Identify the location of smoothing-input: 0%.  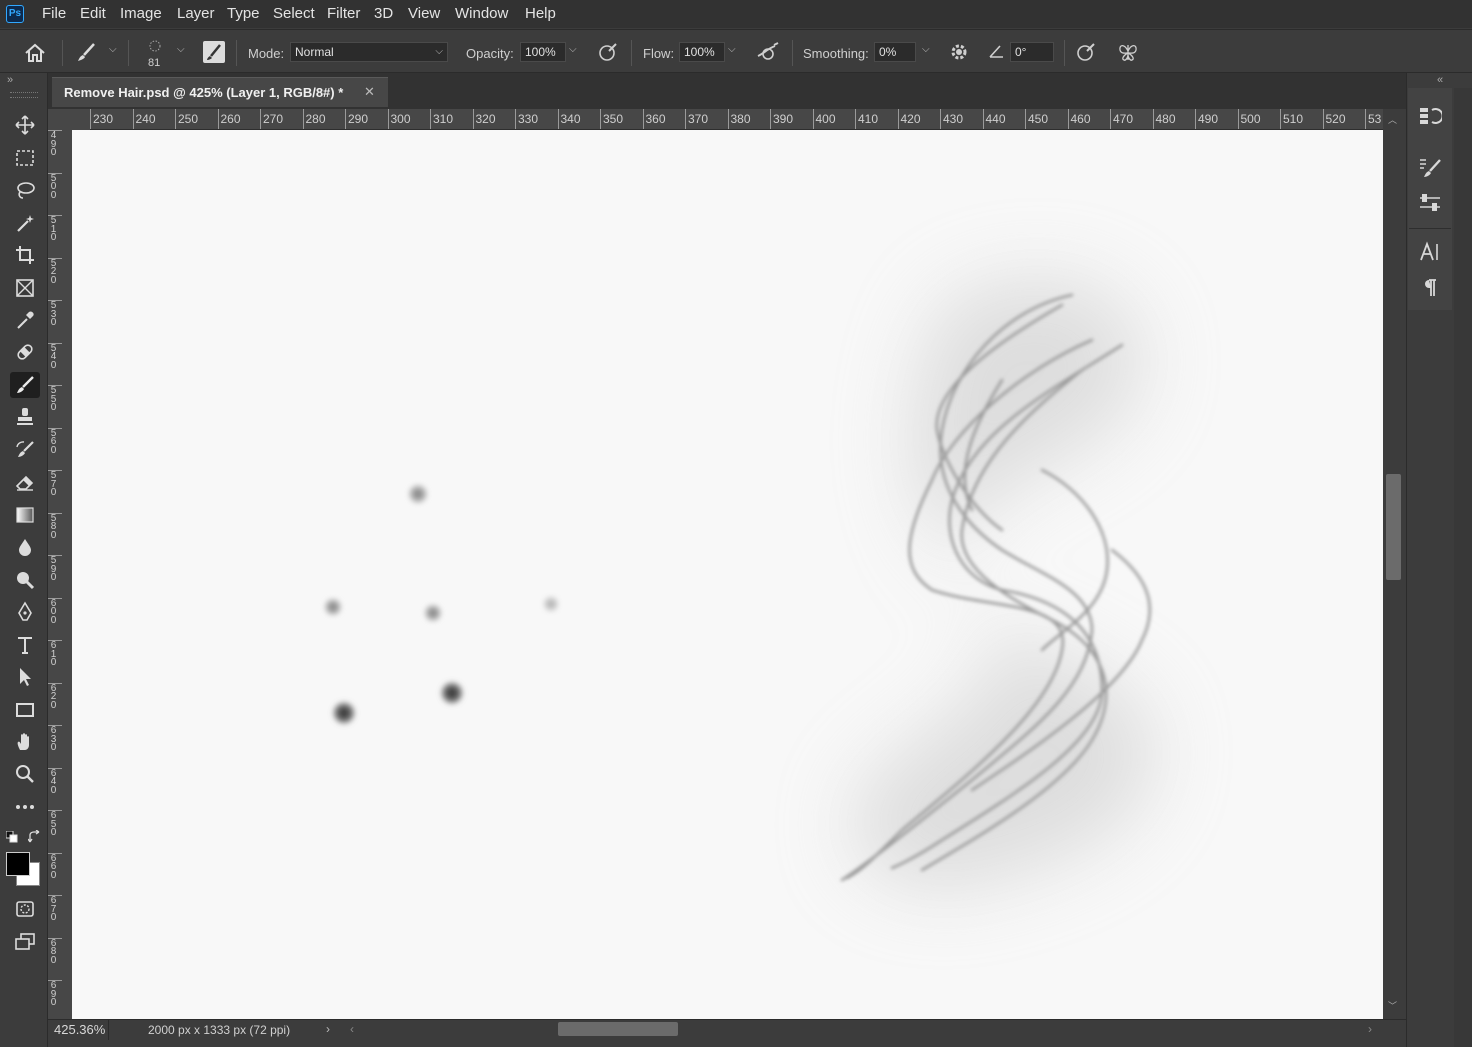
(895, 52).